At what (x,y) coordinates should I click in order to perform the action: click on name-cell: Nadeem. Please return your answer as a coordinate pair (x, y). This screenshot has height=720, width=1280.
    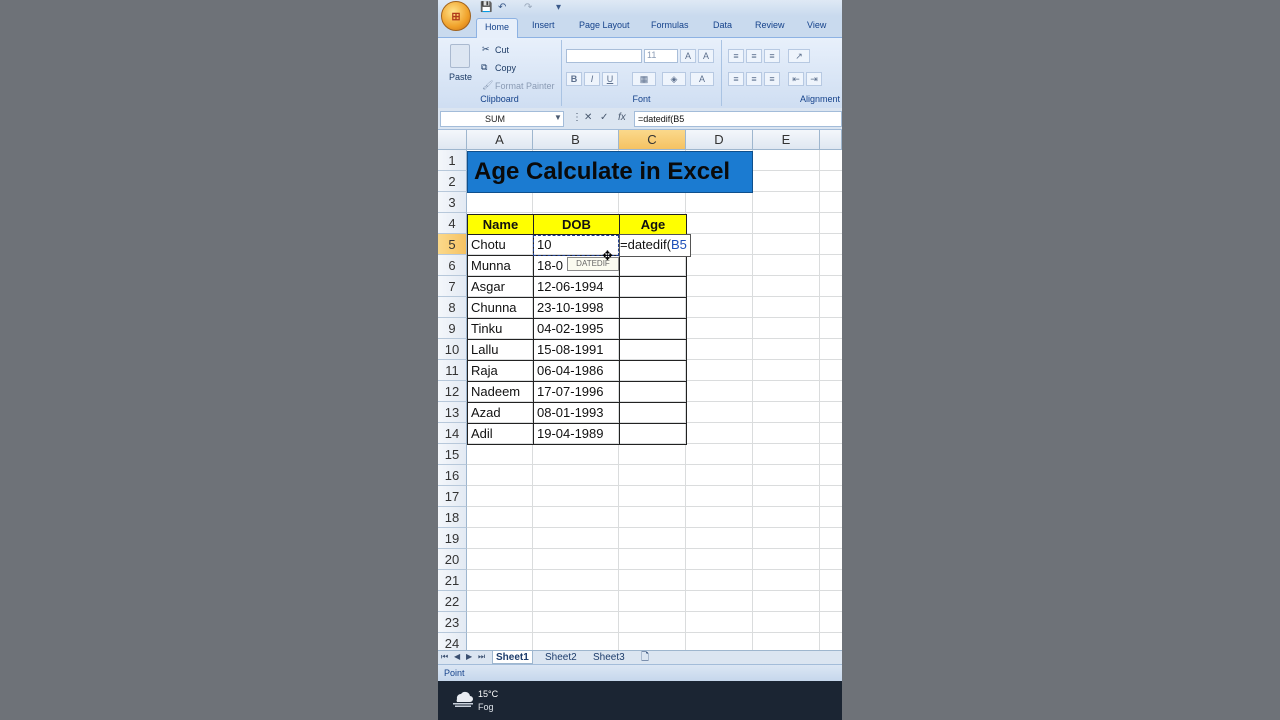
    Looking at the image, I should click on (500, 392).